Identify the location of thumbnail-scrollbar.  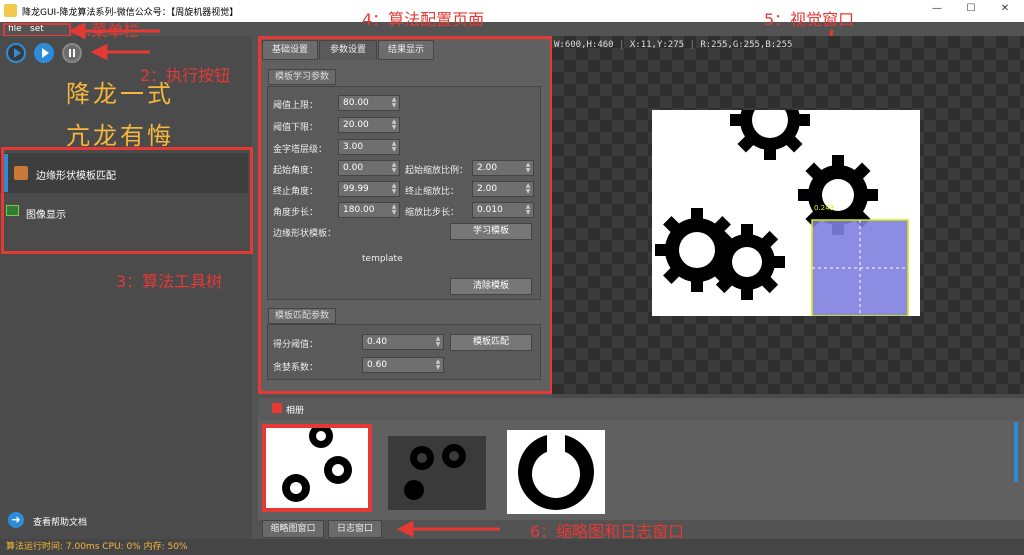
(1016, 452).